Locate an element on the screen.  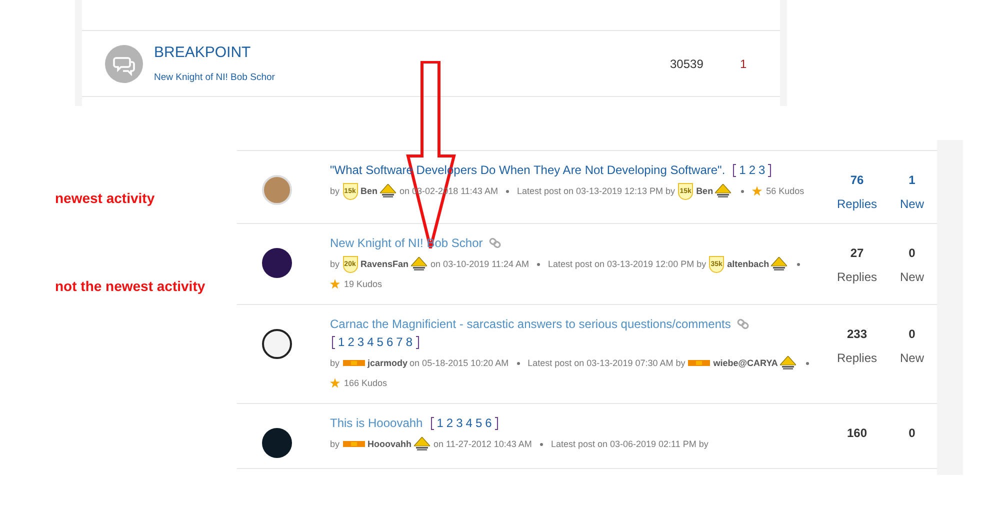
annotation-text: newest activity is located at coordinates (105, 198).